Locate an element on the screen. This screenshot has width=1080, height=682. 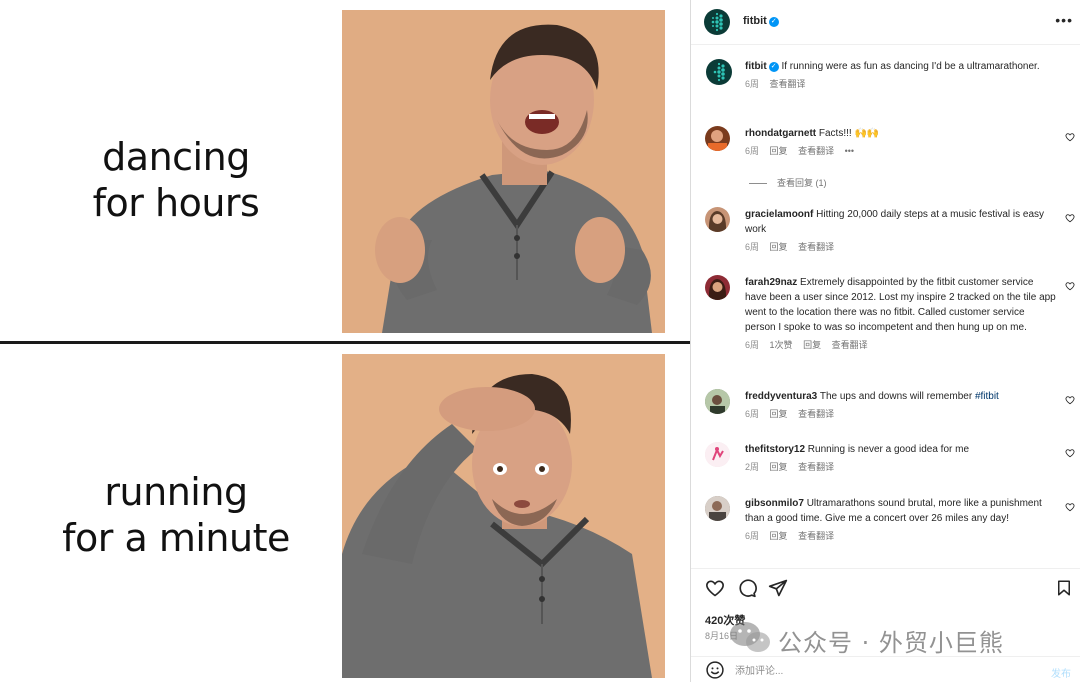
meme-caption-bottom-line1: running is located at coordinates (176, 492).